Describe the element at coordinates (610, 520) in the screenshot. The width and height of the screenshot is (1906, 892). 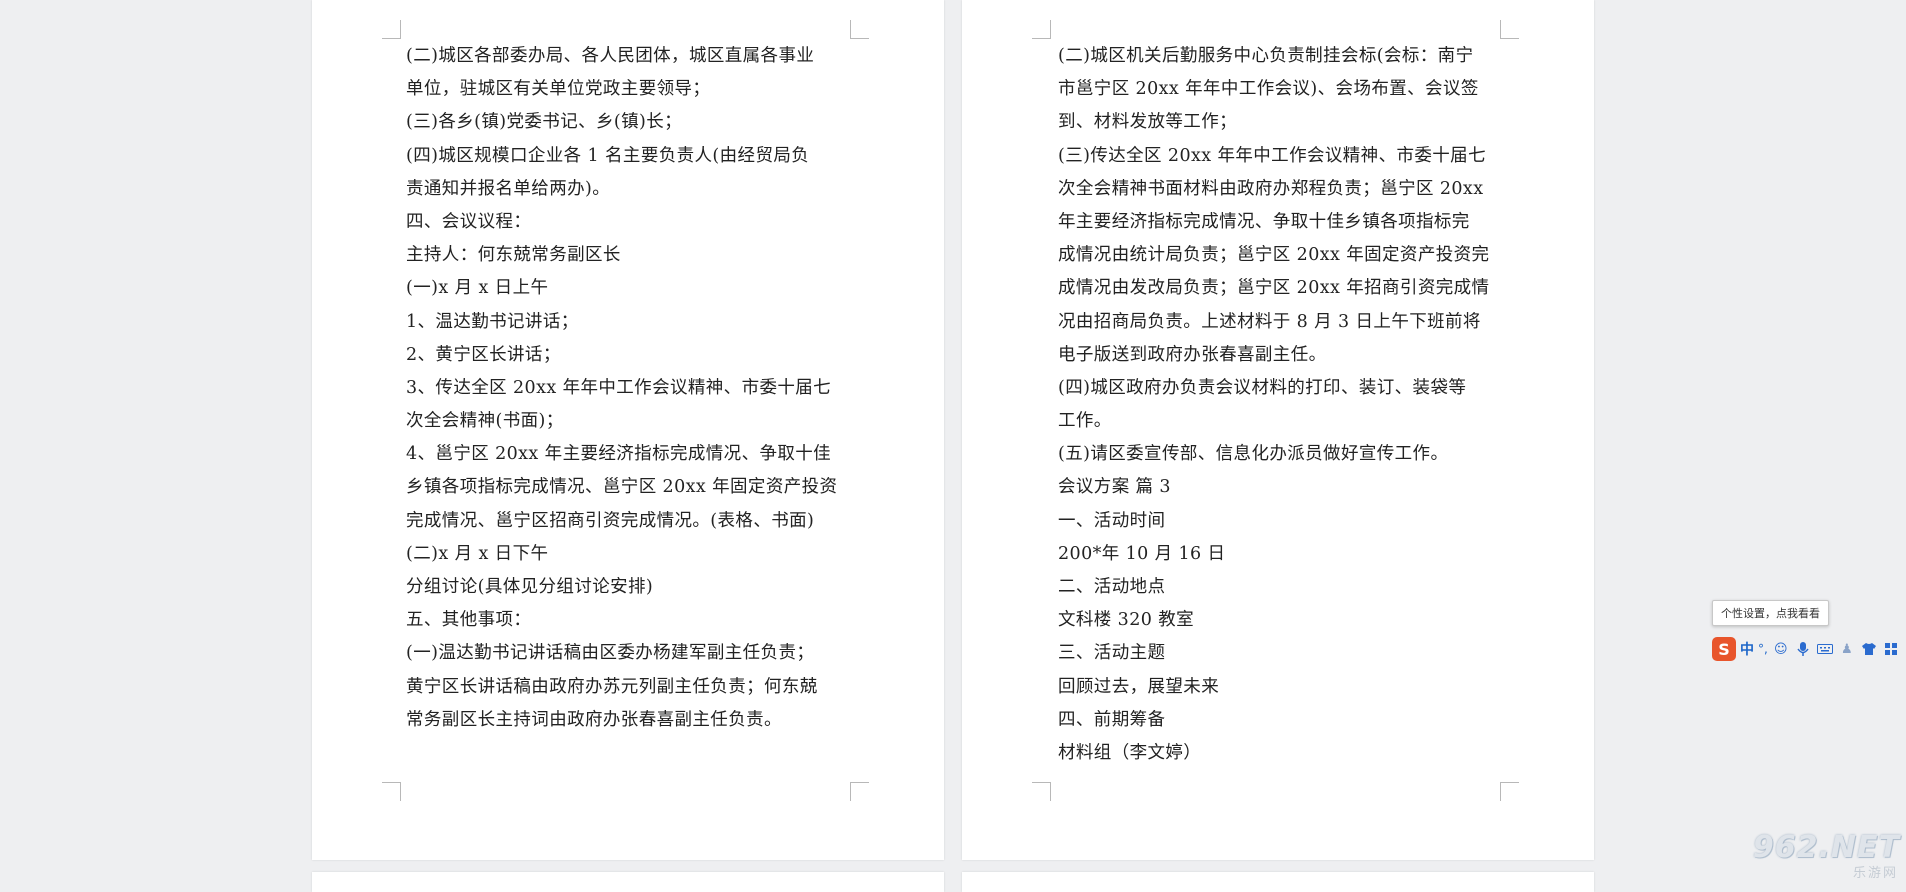
I see `text-line: 完成情况、邕宁区招商引资完成情况。(表格、书面)` at that location.